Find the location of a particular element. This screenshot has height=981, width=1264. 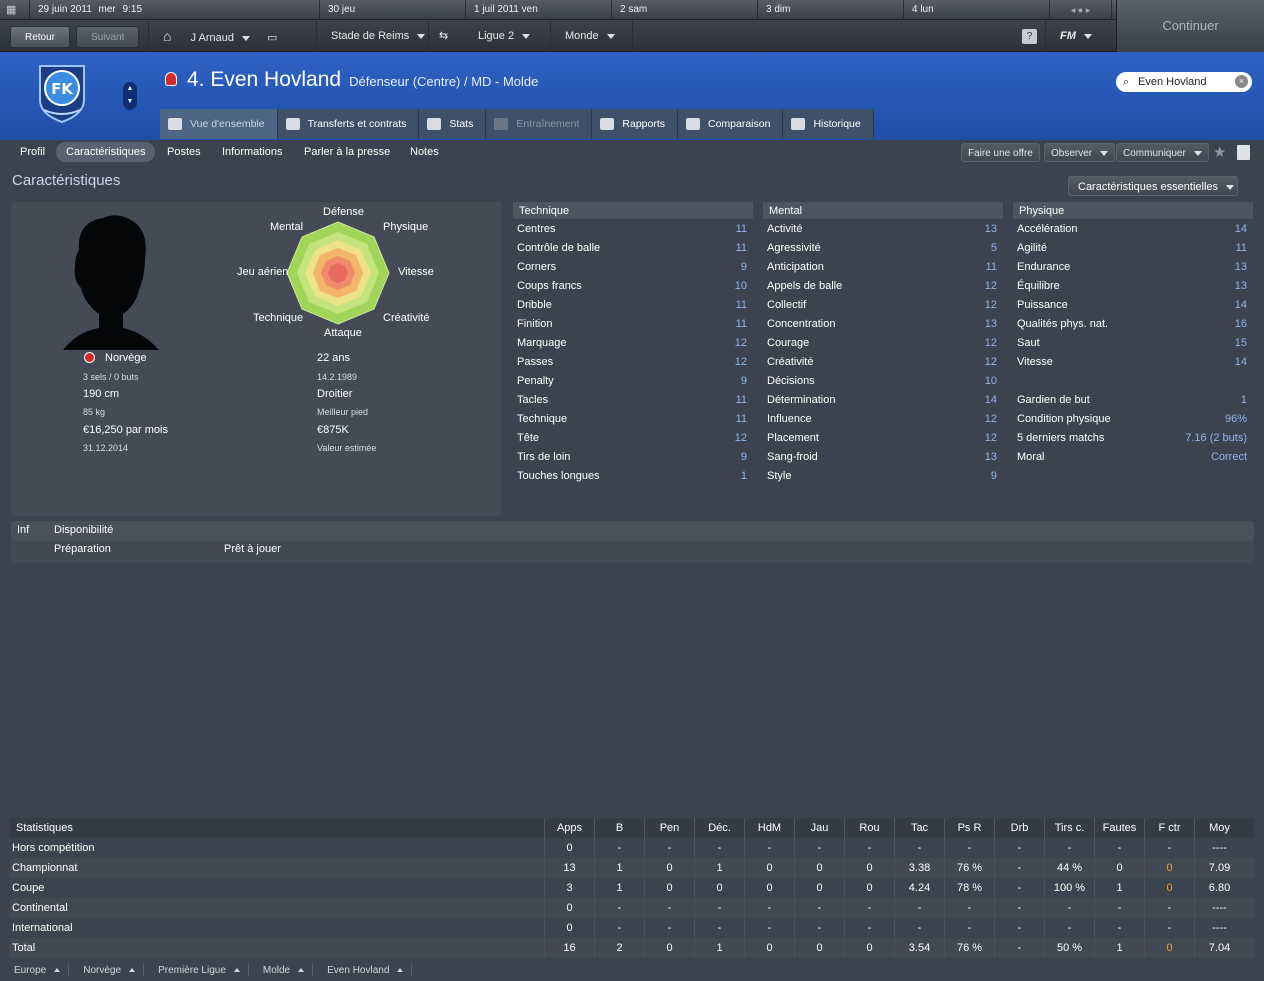

table-row: Total 16 2 0 1 0 0 0 3.54 76 % -50 % 1 0 7.04 is located at coordinates (632, 948).